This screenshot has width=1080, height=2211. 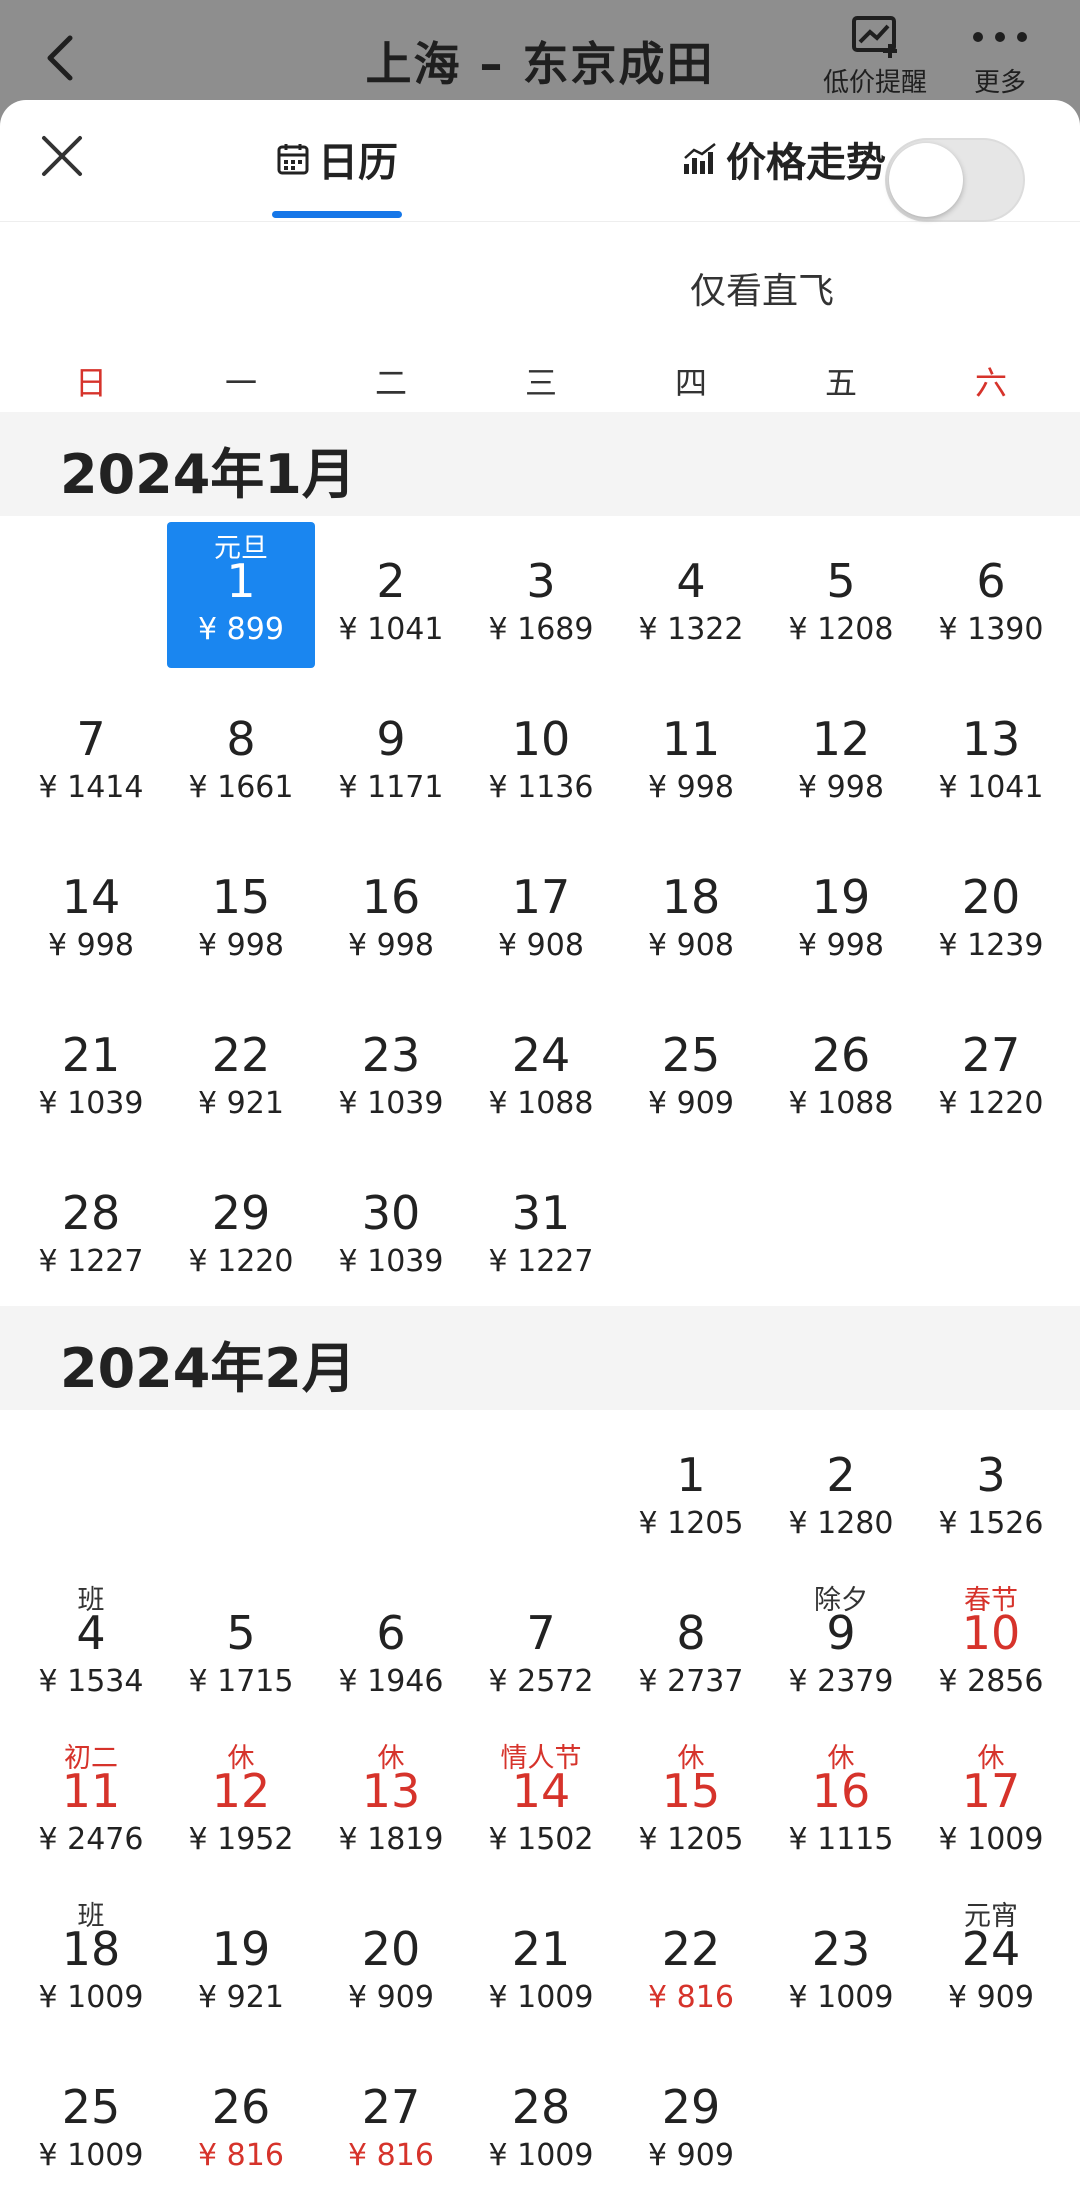 What do you see at coordinates (841, 1062) in the screenshot?
I see `date-cell: 26 ¥ 1088` at bounding box center [841, 1062].